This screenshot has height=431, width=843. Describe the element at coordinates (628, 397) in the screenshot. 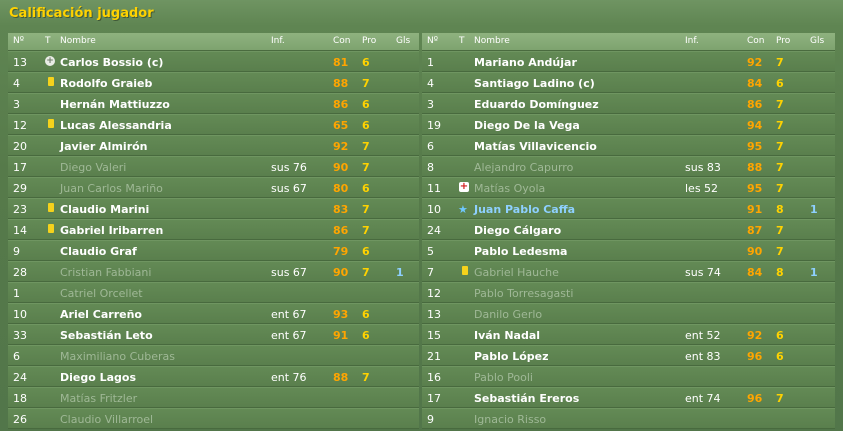

I see `table-row: 17 Sebastián Ereros ent 74 96 7` at that location.